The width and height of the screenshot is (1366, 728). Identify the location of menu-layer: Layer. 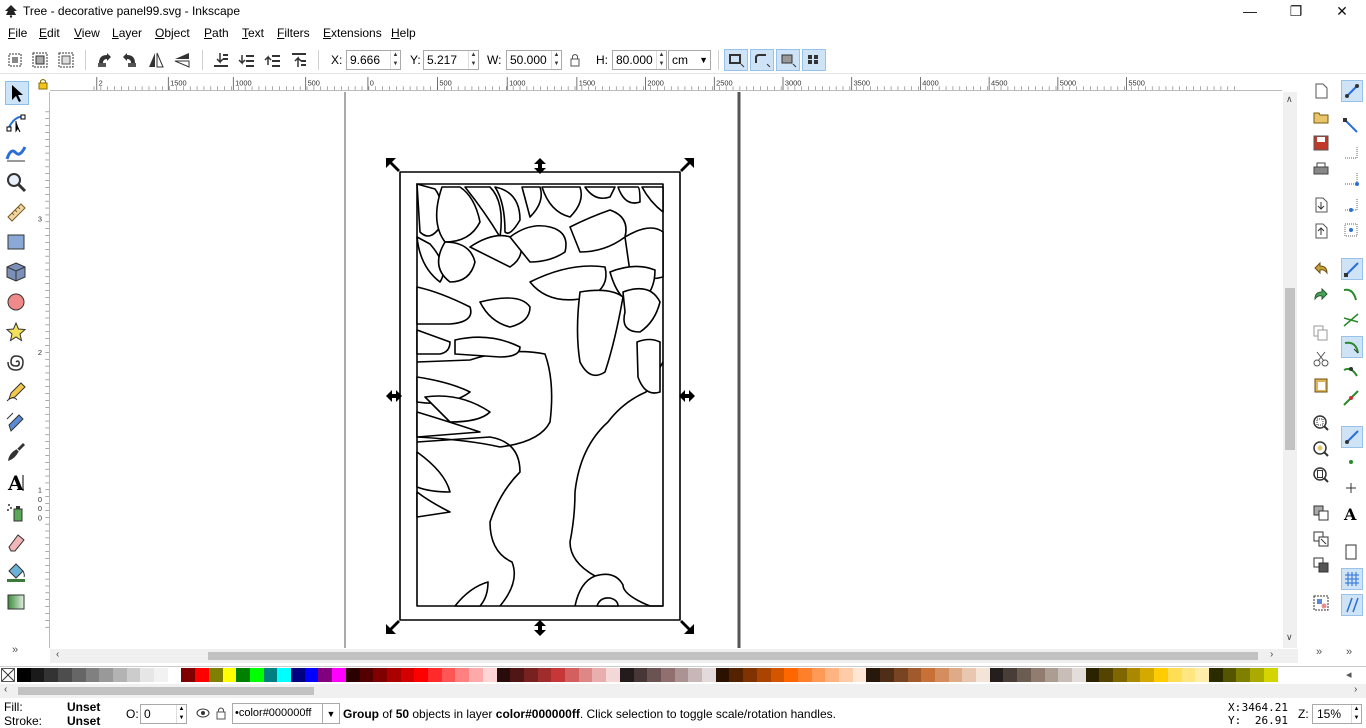
(127, 33).